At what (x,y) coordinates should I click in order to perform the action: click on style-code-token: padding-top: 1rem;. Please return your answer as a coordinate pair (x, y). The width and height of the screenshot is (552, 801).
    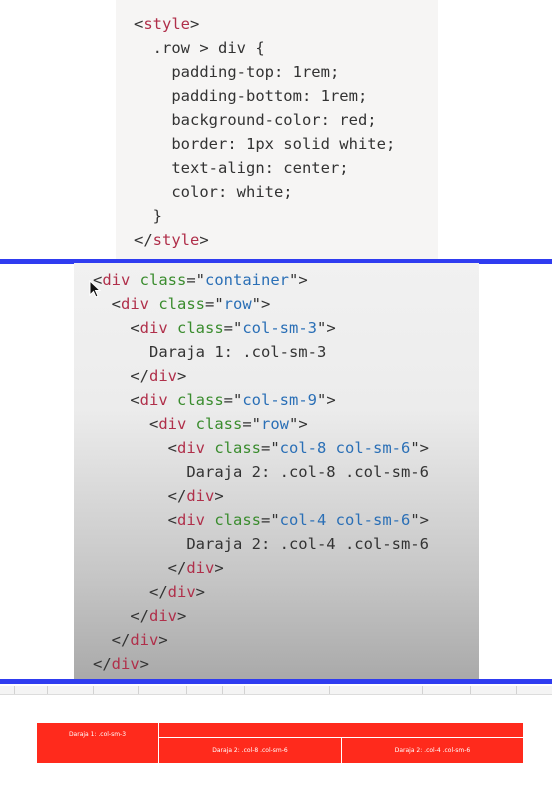
    Looking at the image, I should click on (237, 72).